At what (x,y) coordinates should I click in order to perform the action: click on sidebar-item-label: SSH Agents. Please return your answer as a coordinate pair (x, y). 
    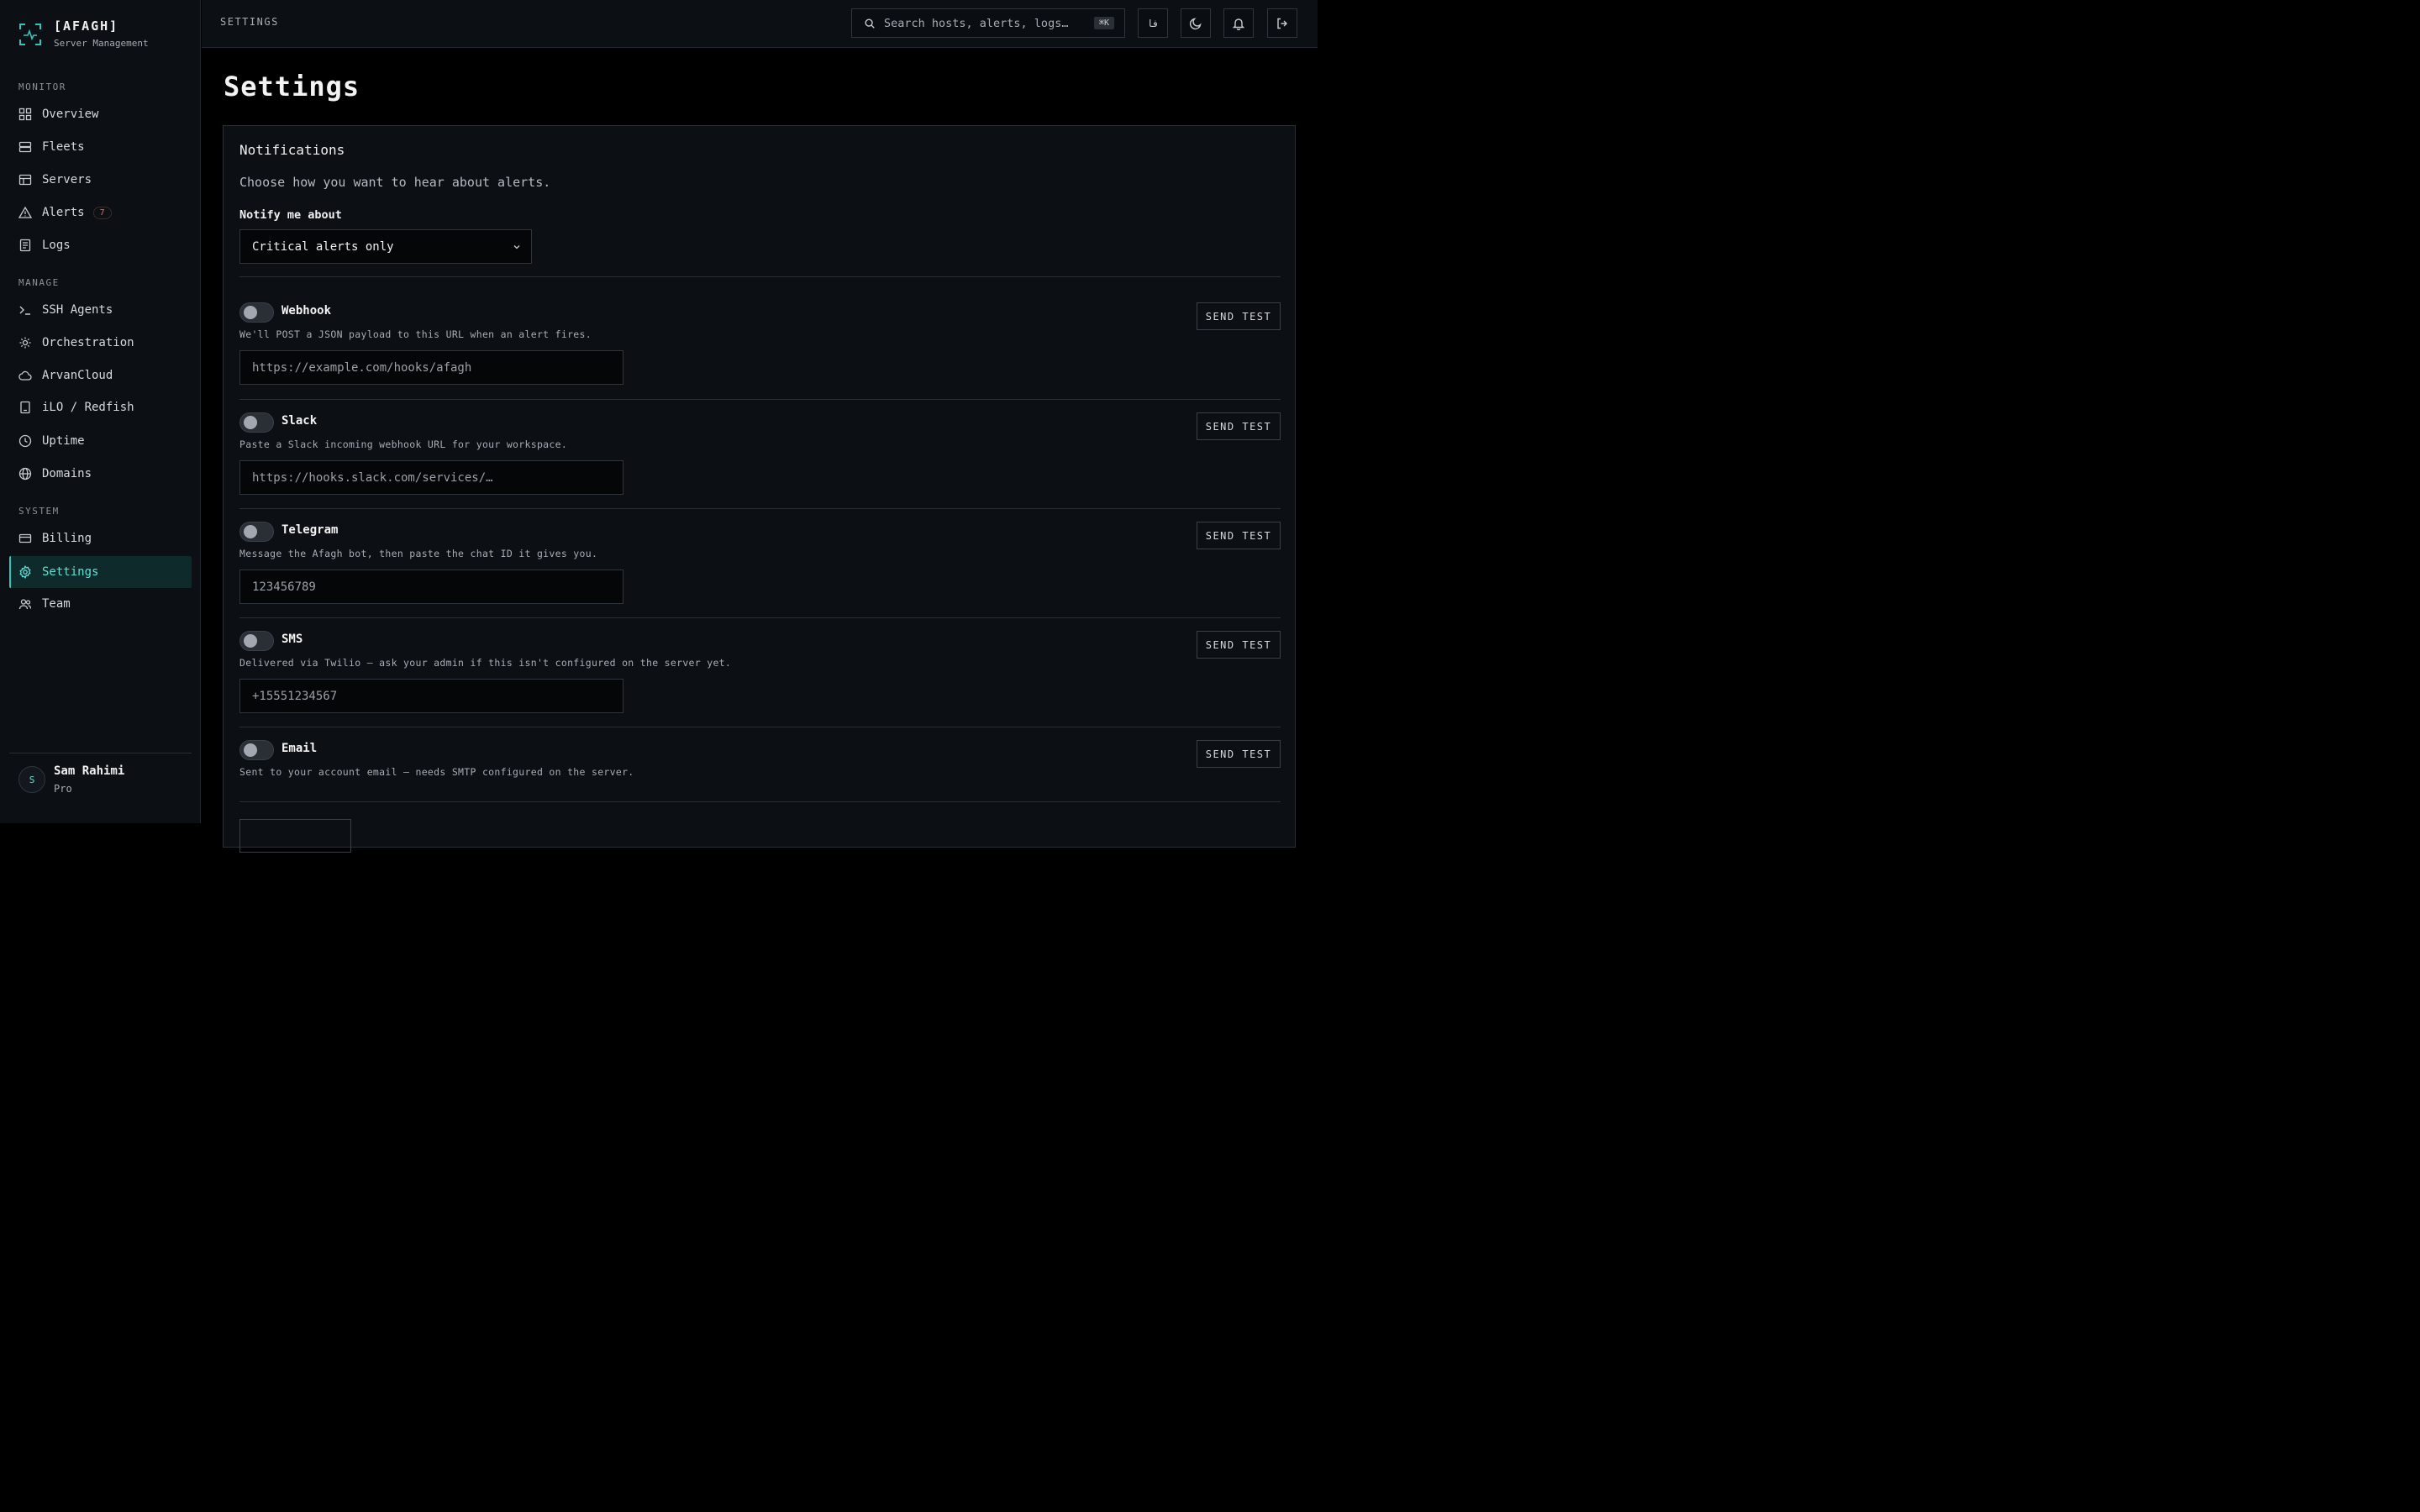
    Looking at the image, I should click on (77, 310).